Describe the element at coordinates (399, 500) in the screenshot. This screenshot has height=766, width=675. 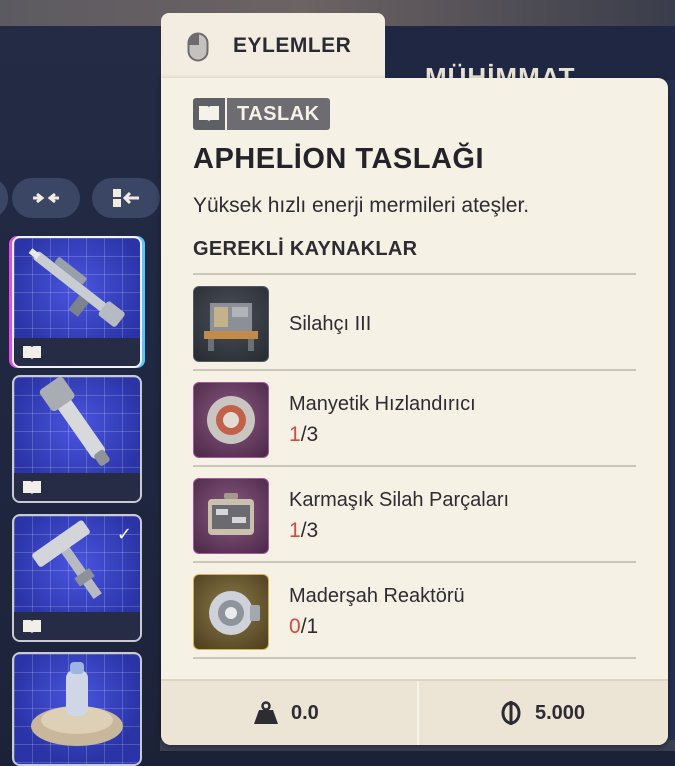
I see `requirement-name: Karmaşık Silah Parçaları` at that location.